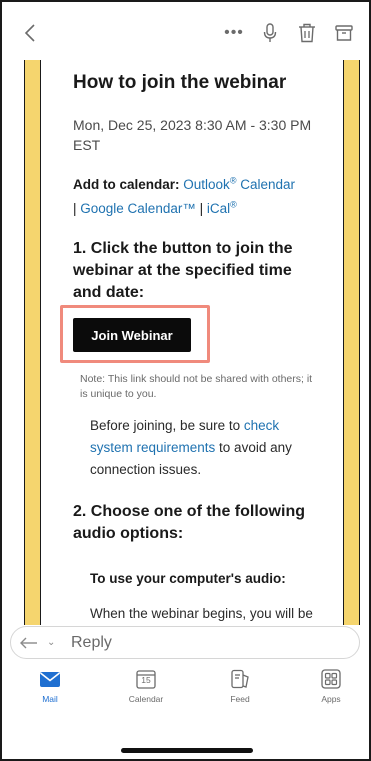  What do you see at coordinates (185, 696) in the screenshot?
I see `bottom-nav: Mail 15 Calendar Feed Apps` at bounding box center [185, 696].